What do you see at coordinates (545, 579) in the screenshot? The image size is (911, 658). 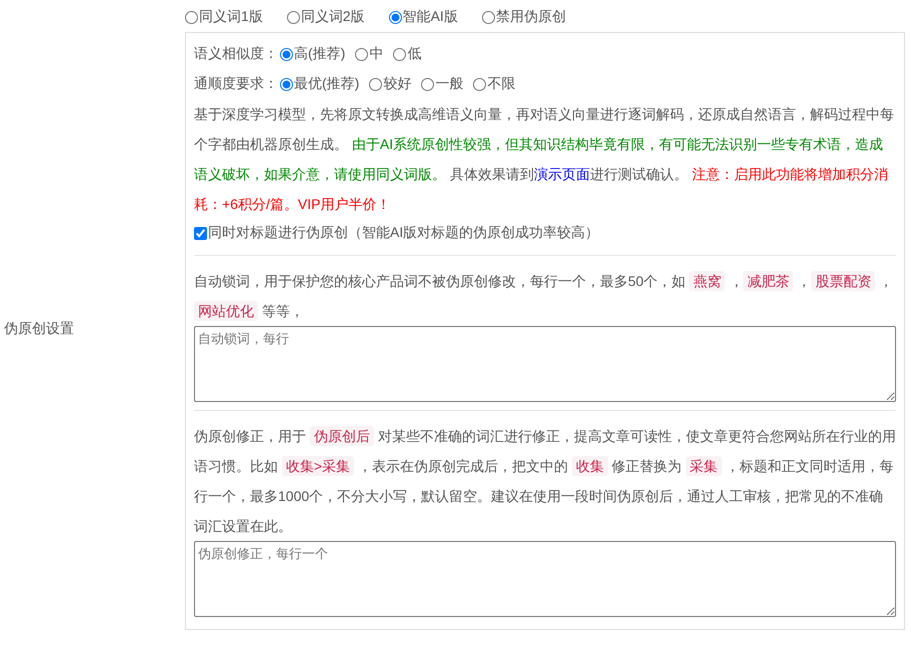 I see `corrections-field: 伪原创修正，每行一个` at bounding box center [545, 579].